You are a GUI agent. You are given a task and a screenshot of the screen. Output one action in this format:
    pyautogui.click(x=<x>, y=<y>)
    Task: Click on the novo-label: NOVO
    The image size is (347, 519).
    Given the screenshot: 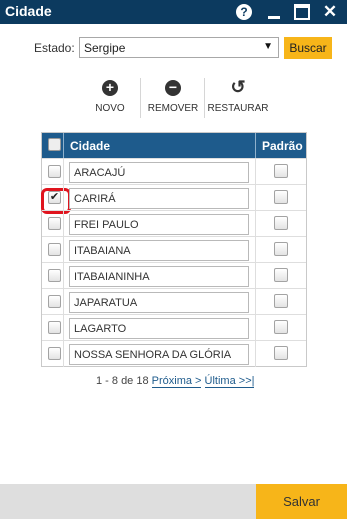 What is the action you would take?
    pyautogui.click(x=110, y=108)
    